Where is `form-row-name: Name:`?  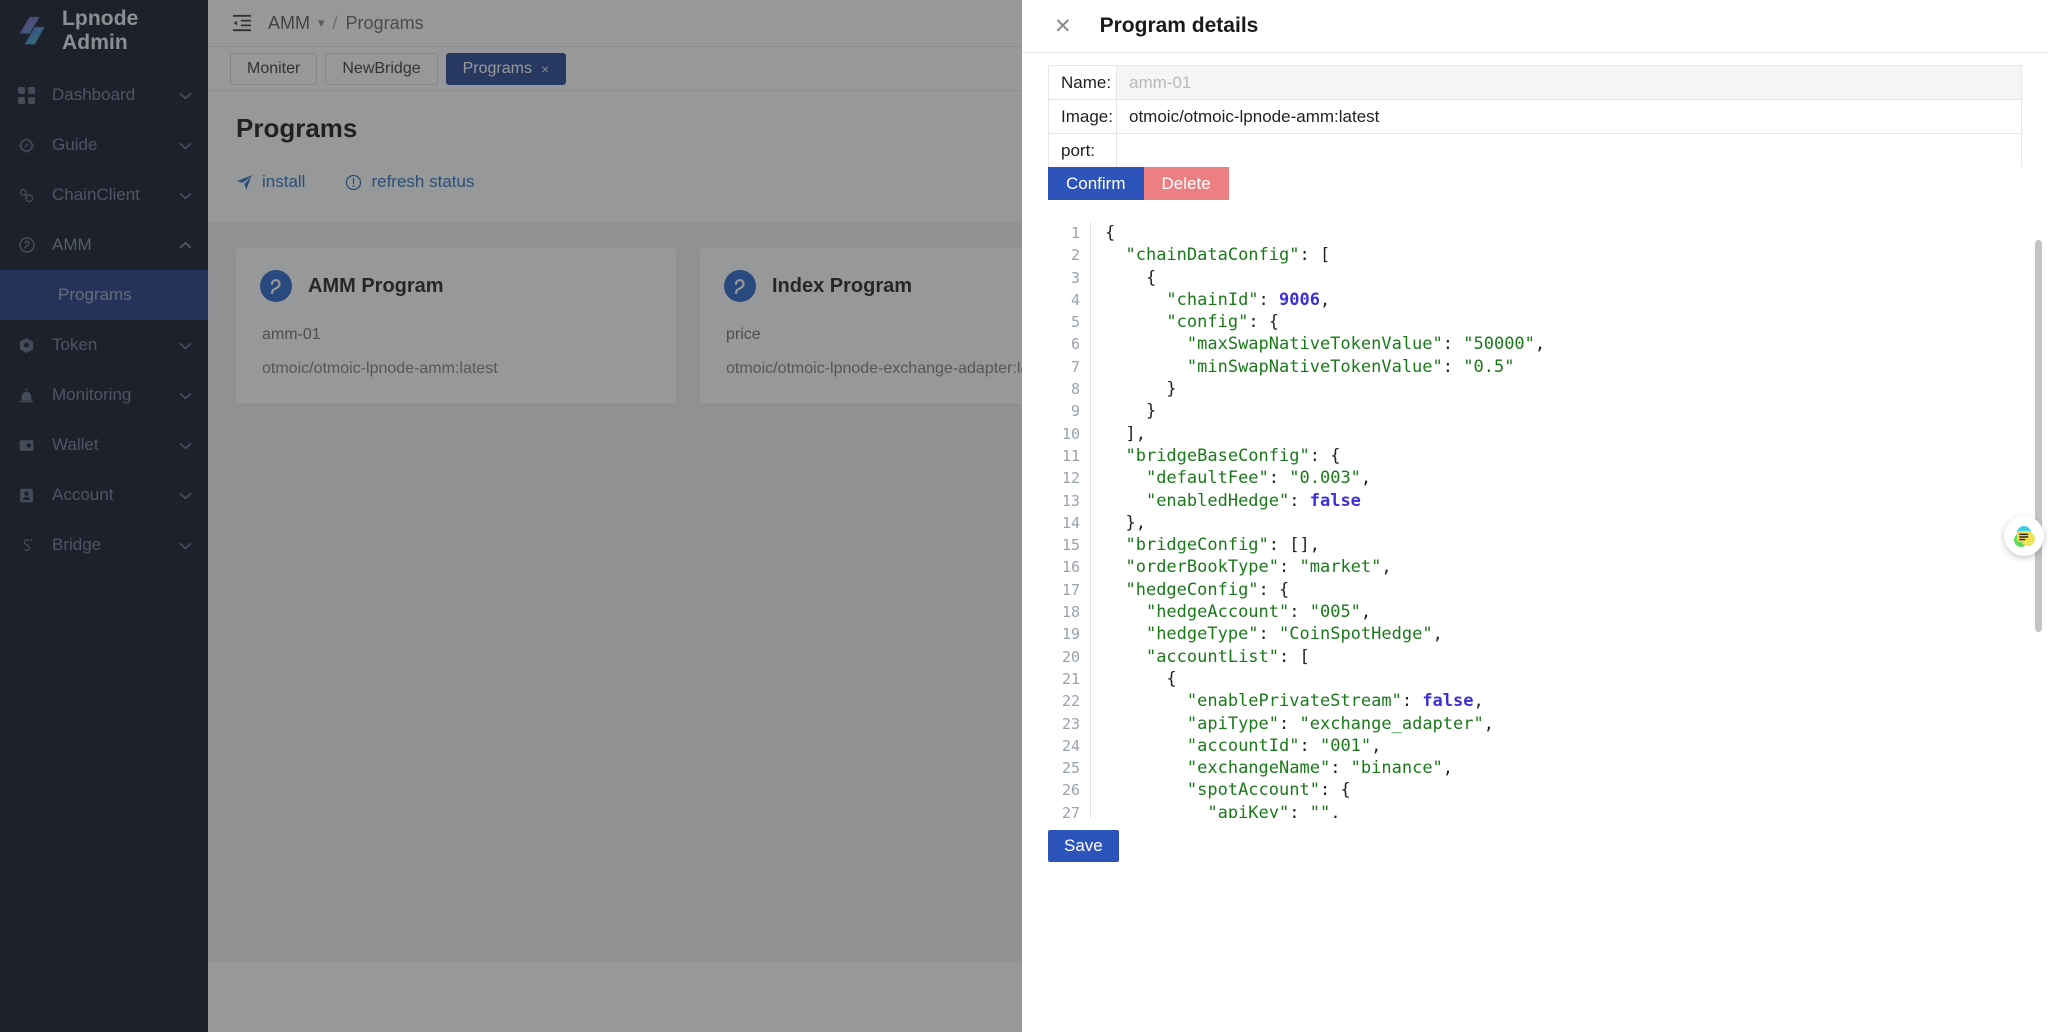 form-row-name: Name: is located at coordinates (1535, 82).